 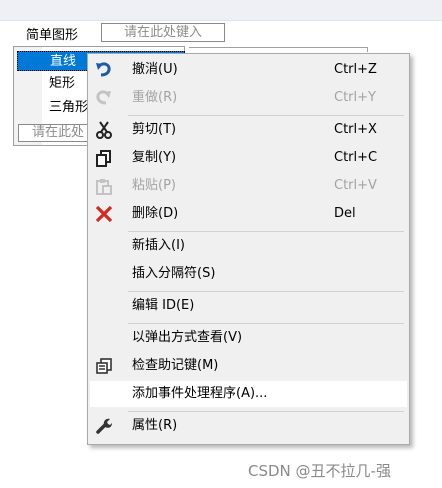 What do you see at coordinates (345, 213) in the screenshot?
I see `ctx-item-shortcut: Del` at bounding box center [345, 213].